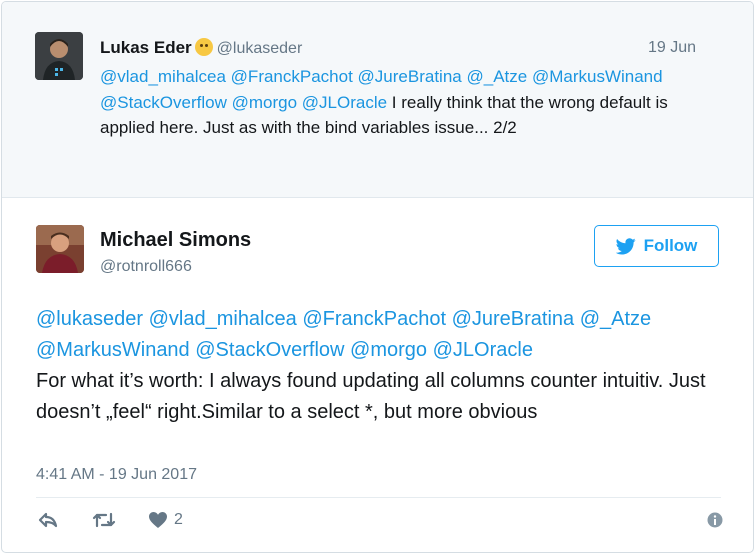  I want to click on retweet-icon, so click(104, 520).